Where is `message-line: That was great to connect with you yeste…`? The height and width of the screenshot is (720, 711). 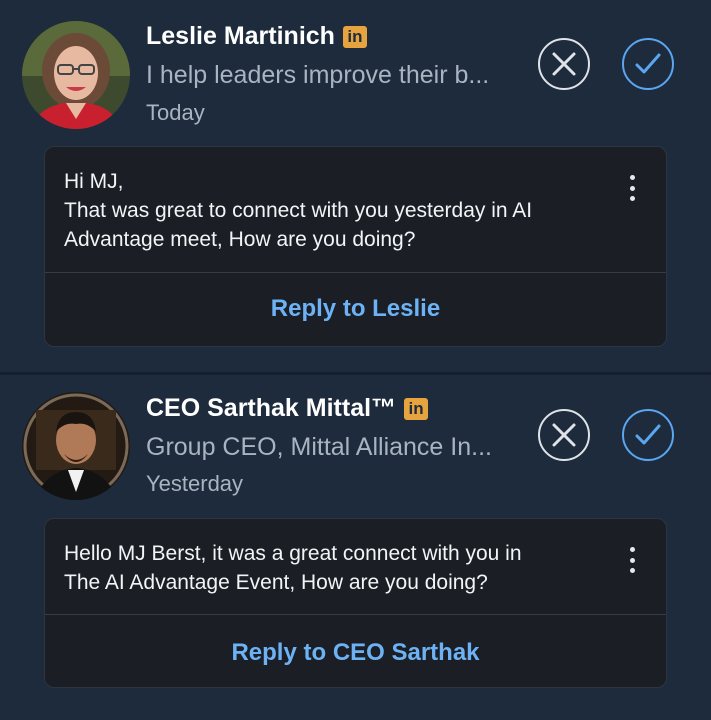 message-line: That was great to connect with you yeste… is located at coordinates (298, 210).